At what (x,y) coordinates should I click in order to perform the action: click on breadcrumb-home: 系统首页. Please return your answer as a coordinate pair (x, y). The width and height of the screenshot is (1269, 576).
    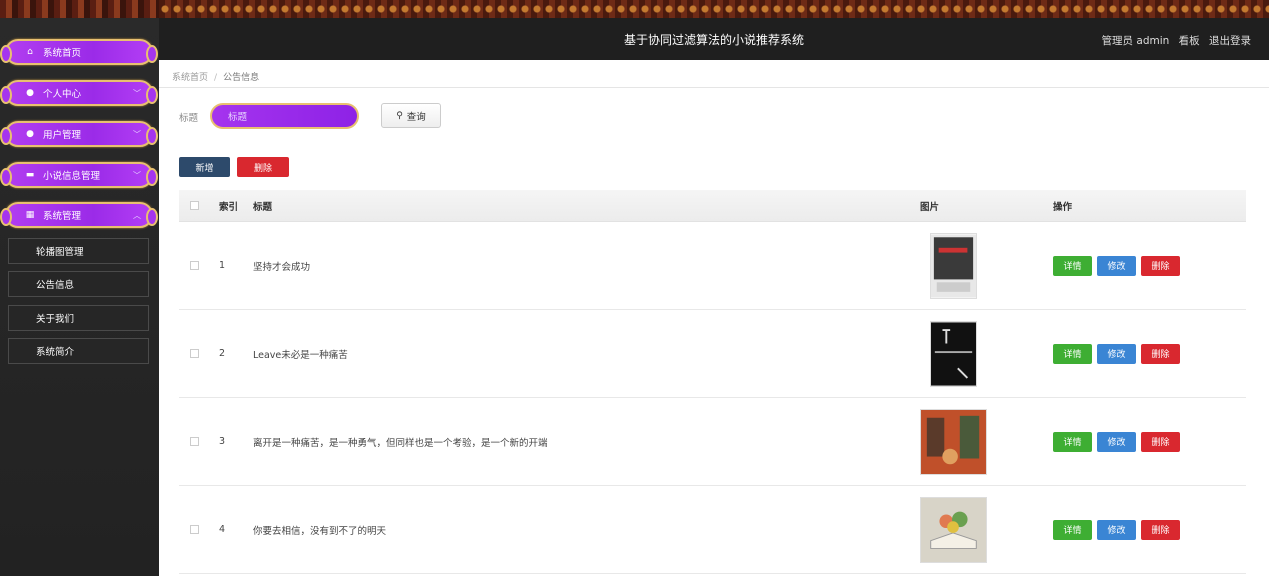
    Looking at the image, I should click on (190, 78).